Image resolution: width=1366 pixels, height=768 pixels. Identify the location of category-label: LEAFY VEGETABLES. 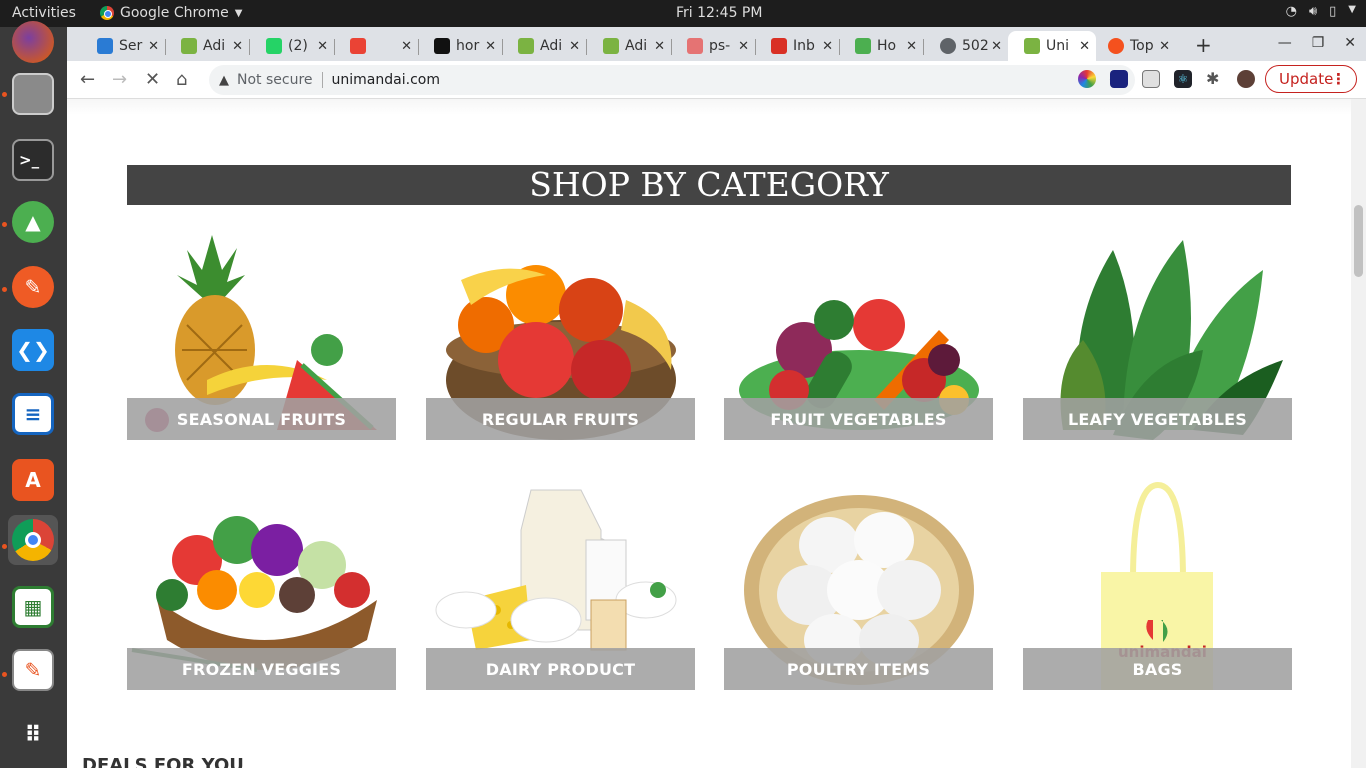
(1157, 419).